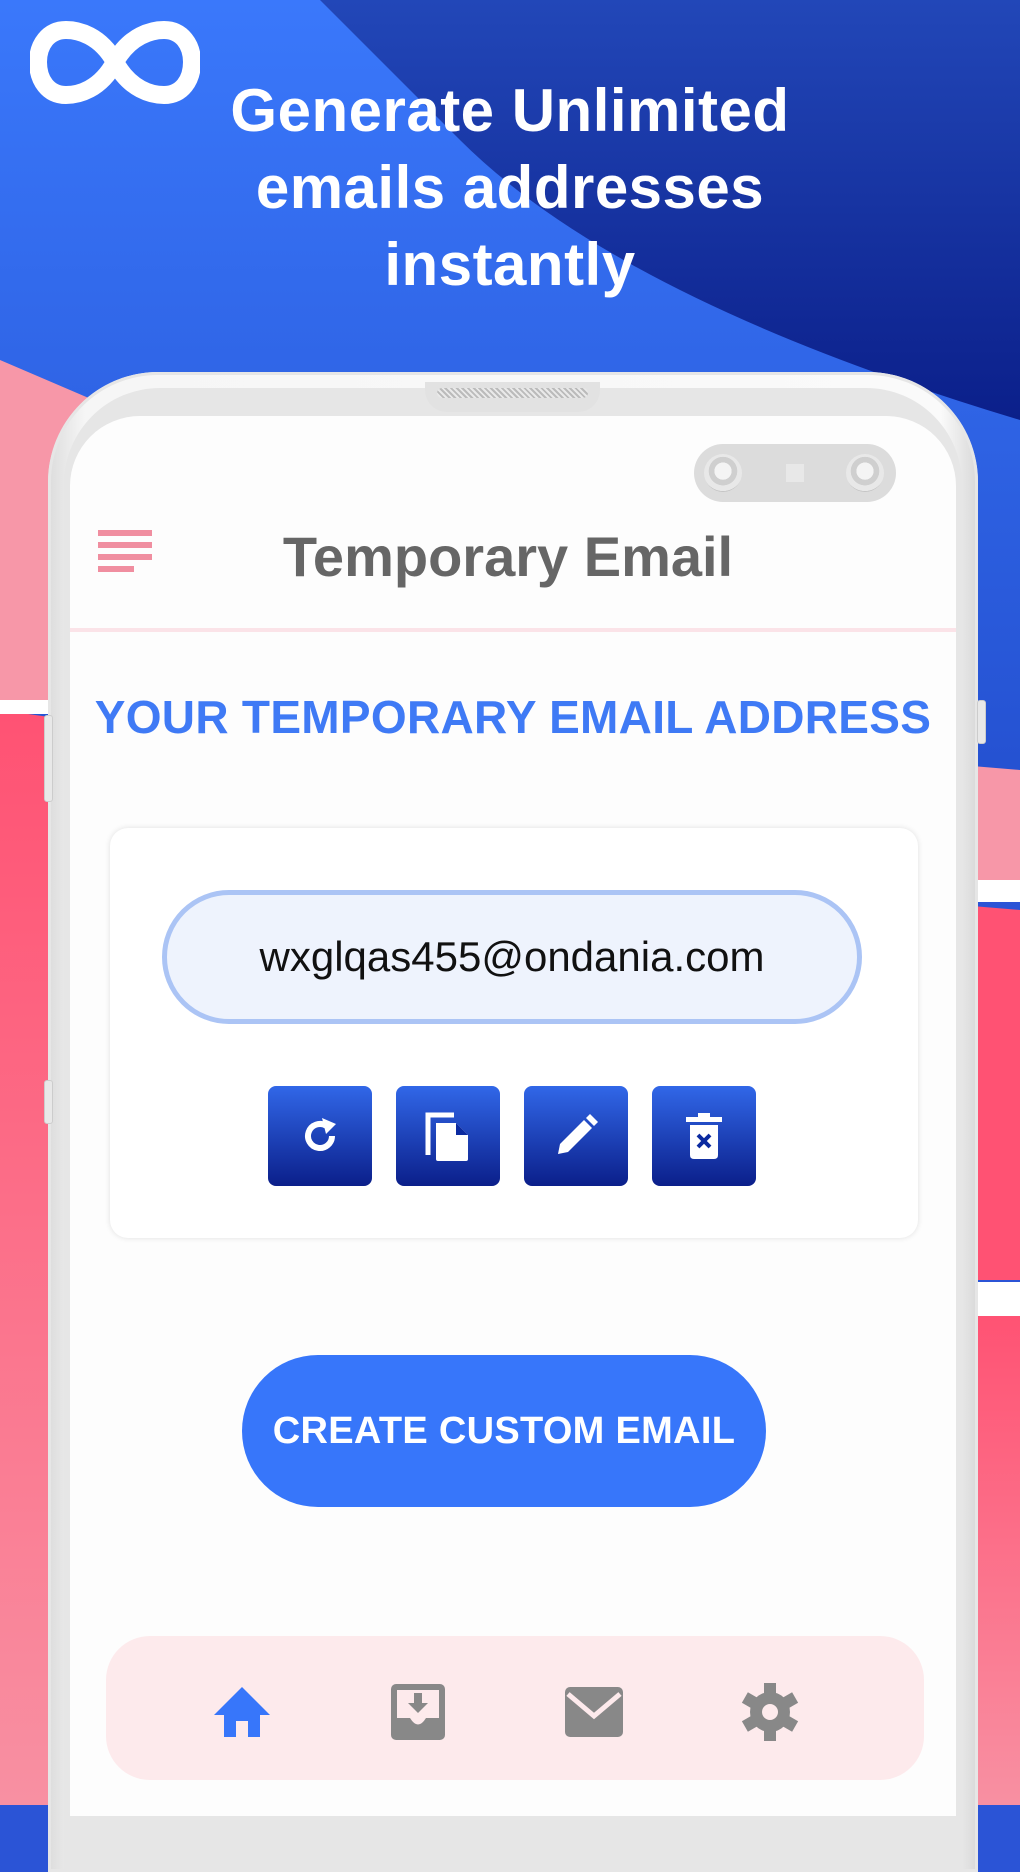 The height and width of the screenshot is (1872, 1020). I want to click on bottom-nav, so click(515, 1708).